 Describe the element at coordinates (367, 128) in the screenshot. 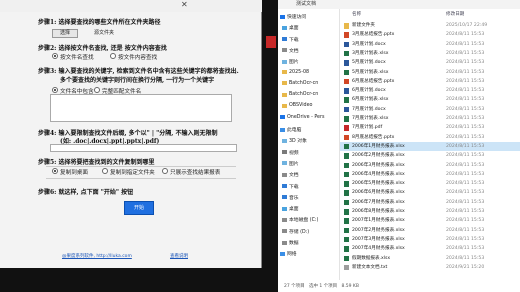

I see `file-name: 7月底计划.pdf` at that location.